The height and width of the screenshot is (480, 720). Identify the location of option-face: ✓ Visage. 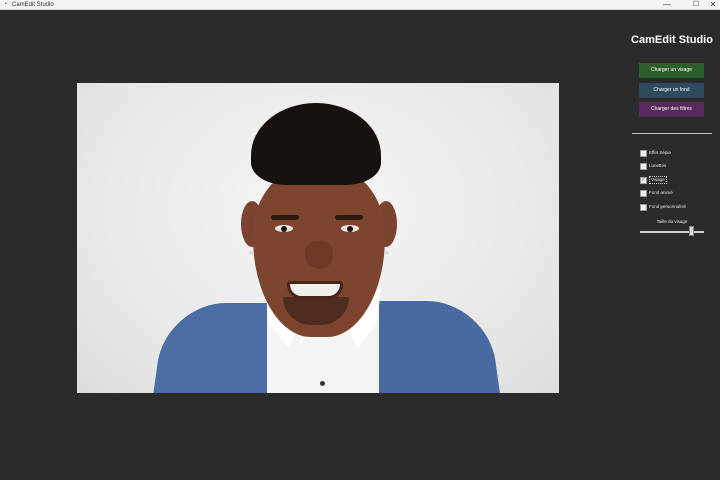
(653, 180).